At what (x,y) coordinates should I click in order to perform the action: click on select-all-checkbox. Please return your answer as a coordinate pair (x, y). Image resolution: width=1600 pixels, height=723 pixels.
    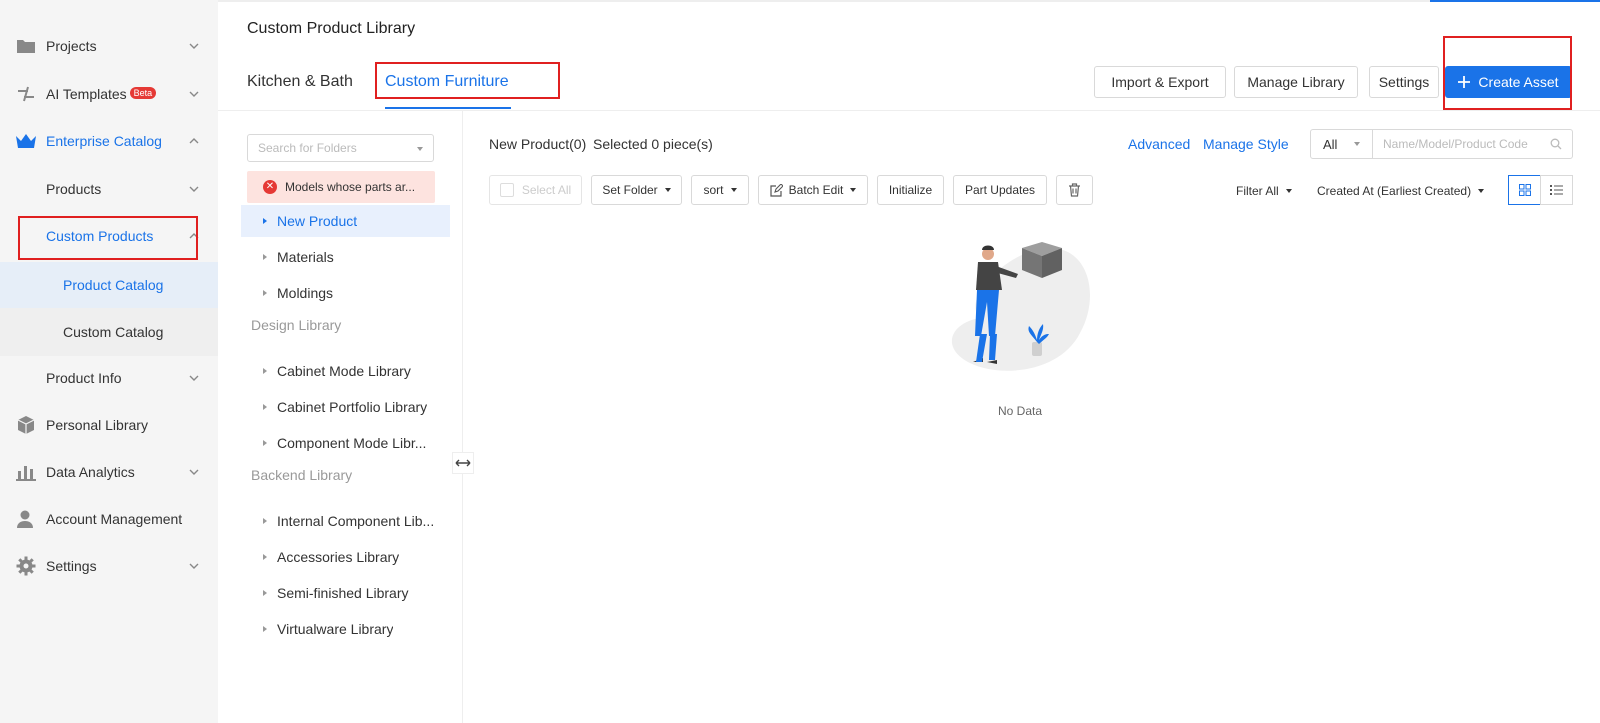
    Looking at the image, I should click on (506, 190).